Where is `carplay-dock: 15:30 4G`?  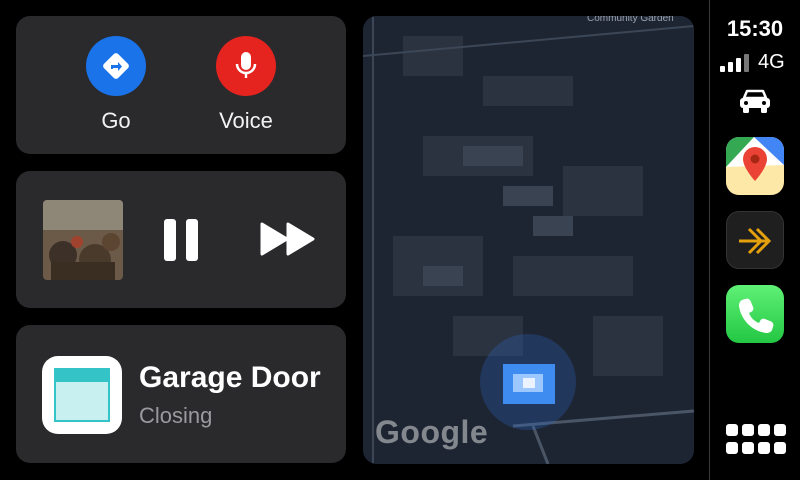 carplay-dock: 15:30 4G is located at coordinates (755, 240).